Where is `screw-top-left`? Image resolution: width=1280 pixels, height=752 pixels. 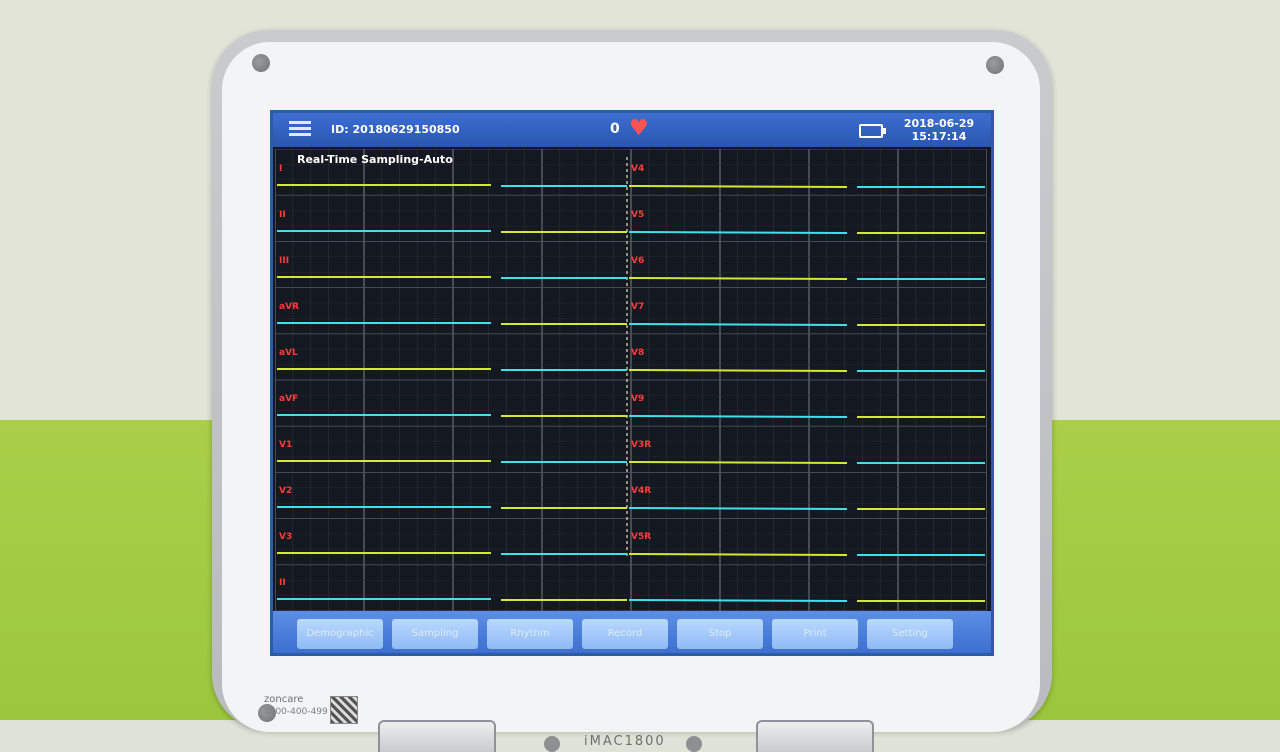 screw-top-left is located at coordinates (261, 63).